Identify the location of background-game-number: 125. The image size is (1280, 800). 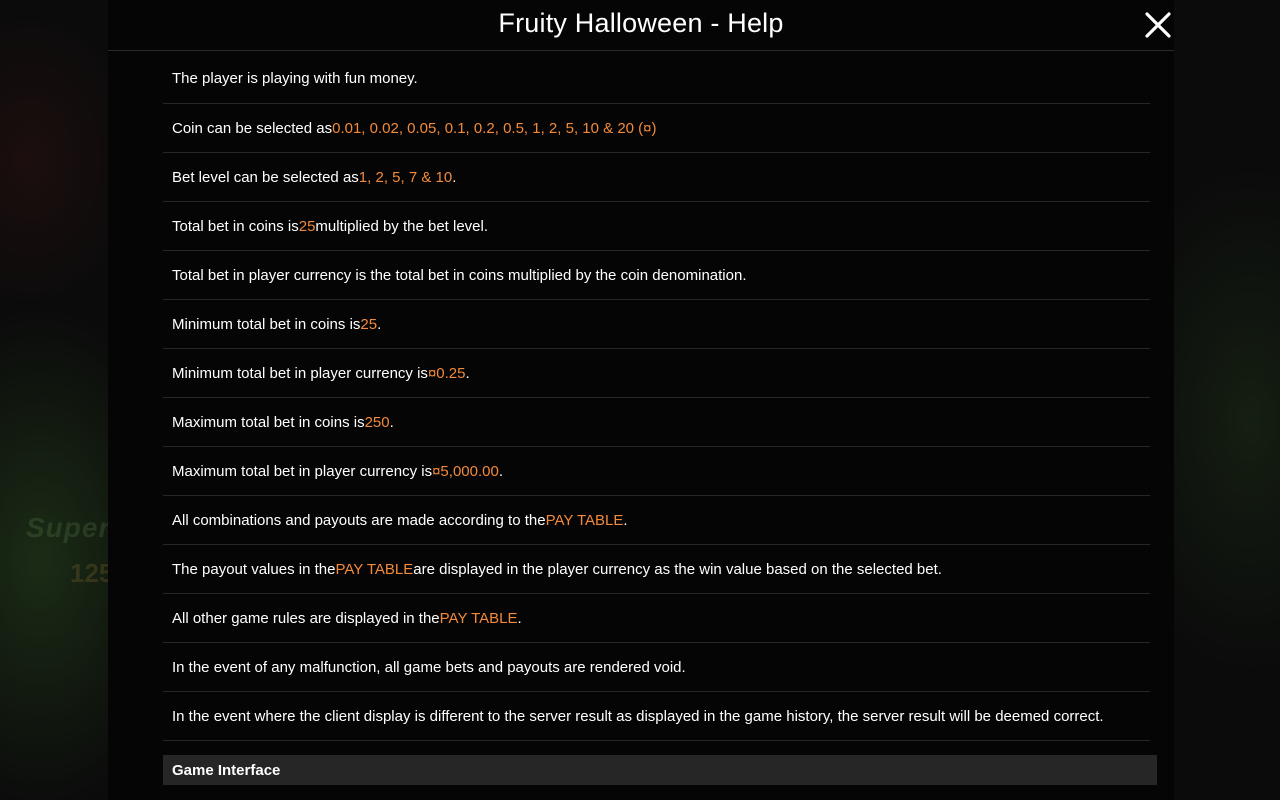
(92, 573).